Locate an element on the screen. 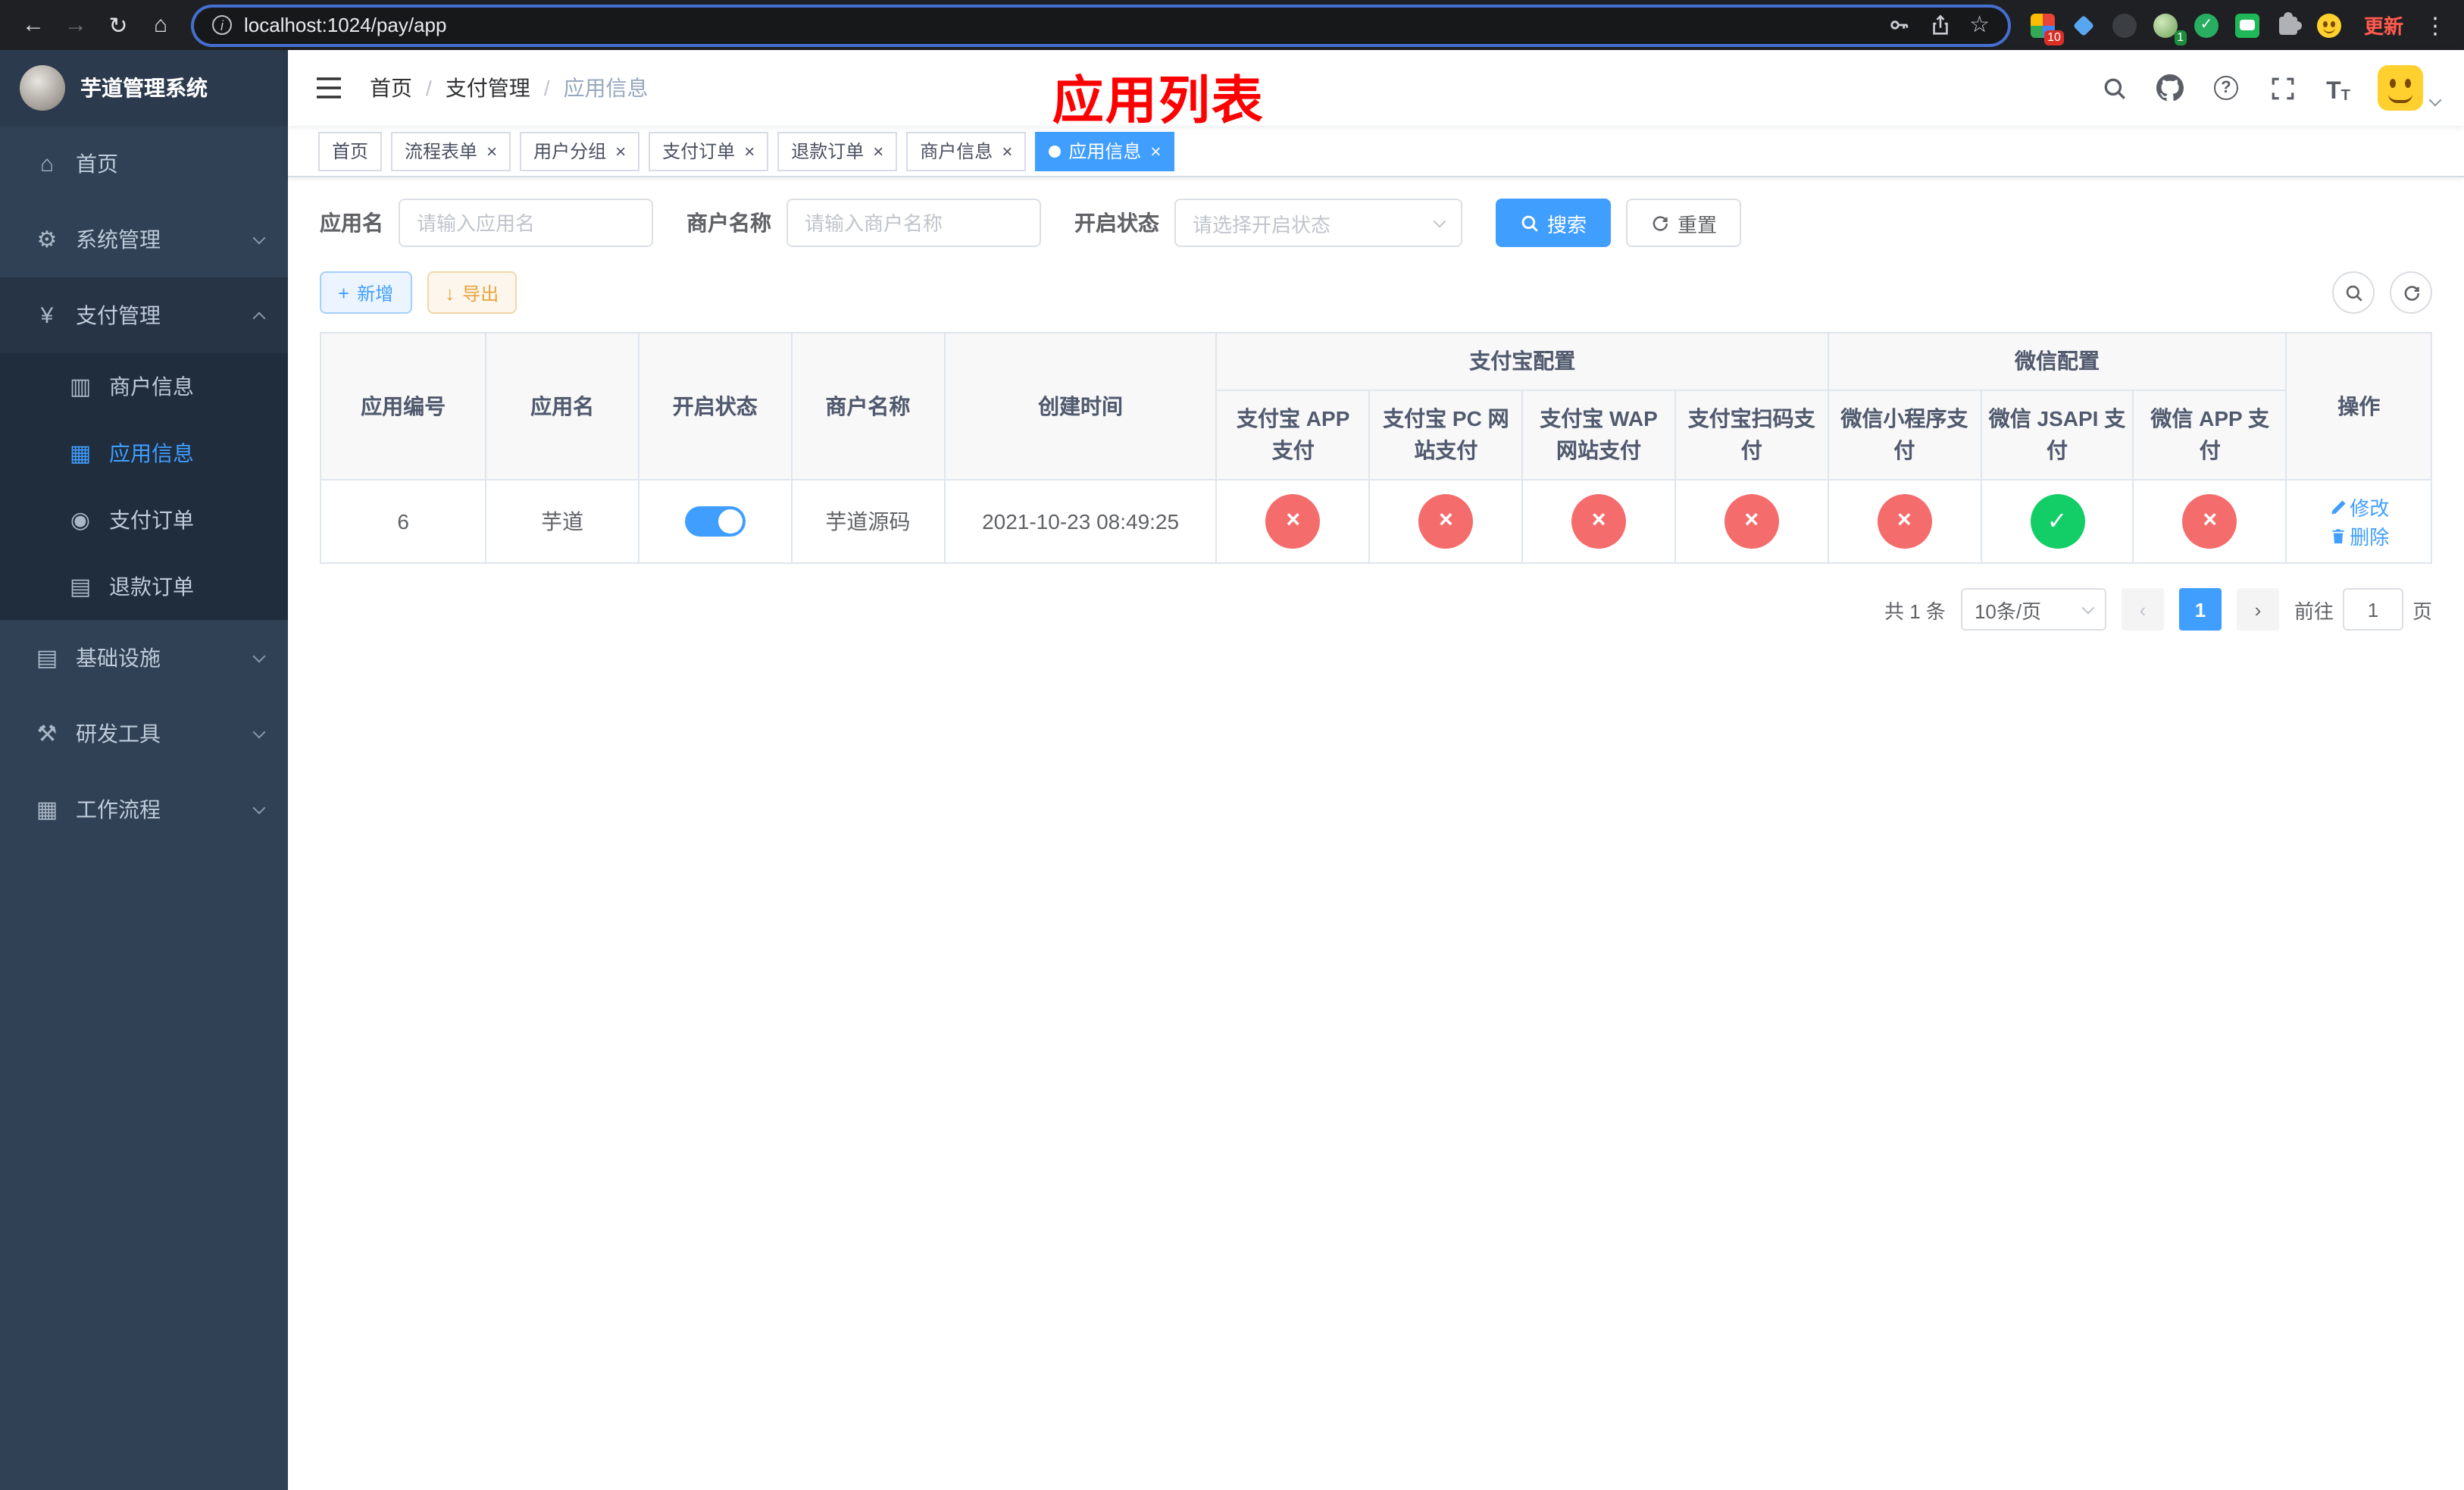 Image resolution: width=2464 pixels, height=1490 pixels. group-alipay-config: 支付宝配置 is located at coordinates (1522, 361).